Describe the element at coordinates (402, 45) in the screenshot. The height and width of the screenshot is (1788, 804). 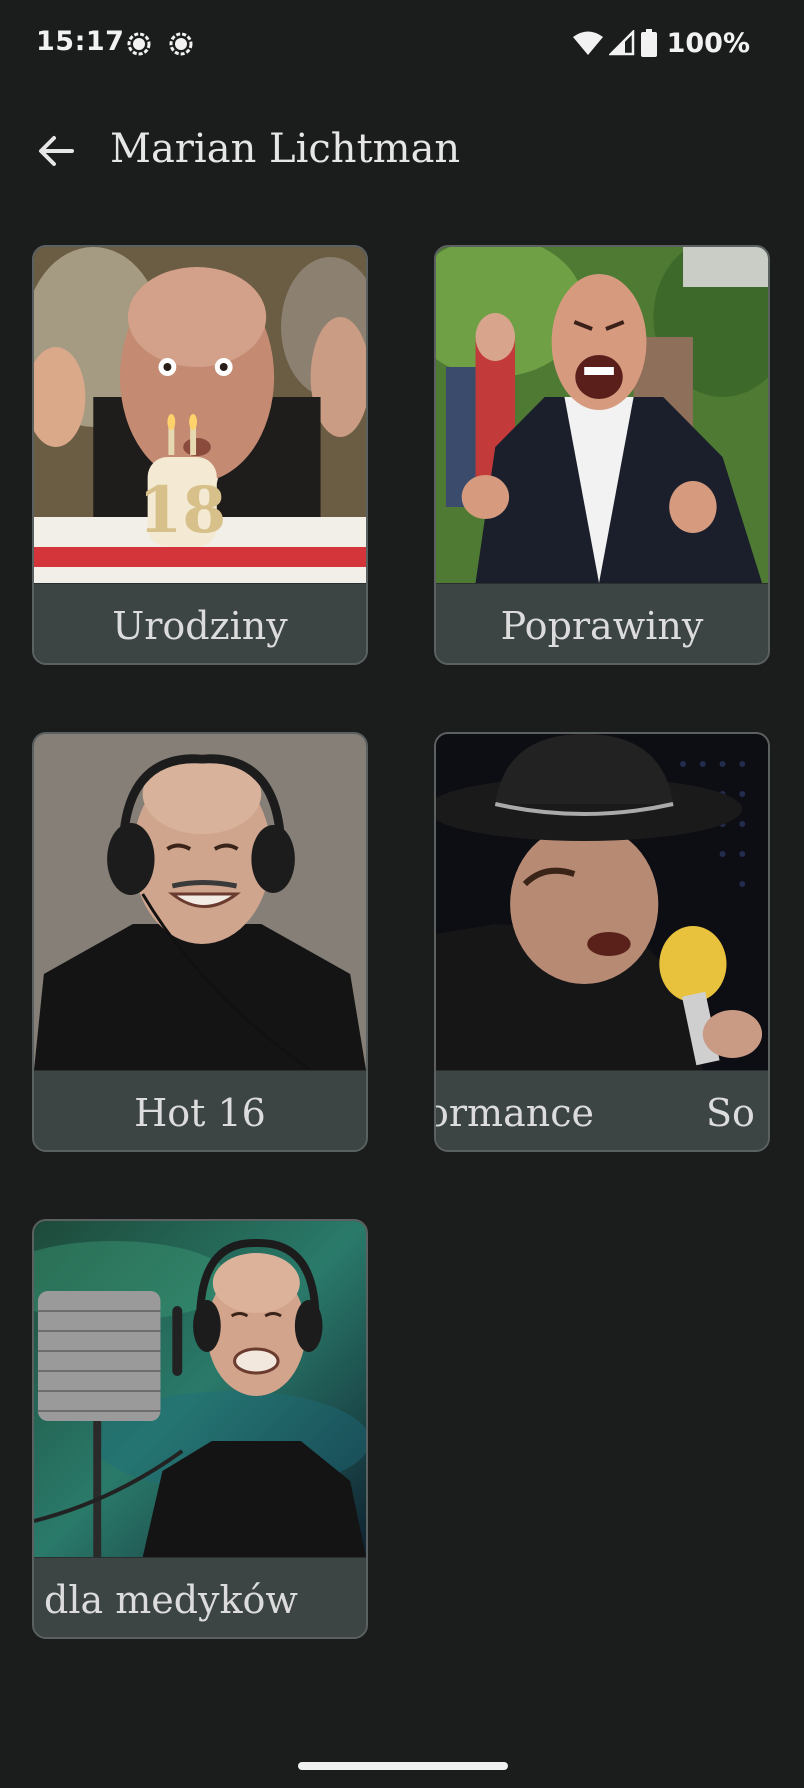
I see `status-bar: 15:17 100%` at that location.